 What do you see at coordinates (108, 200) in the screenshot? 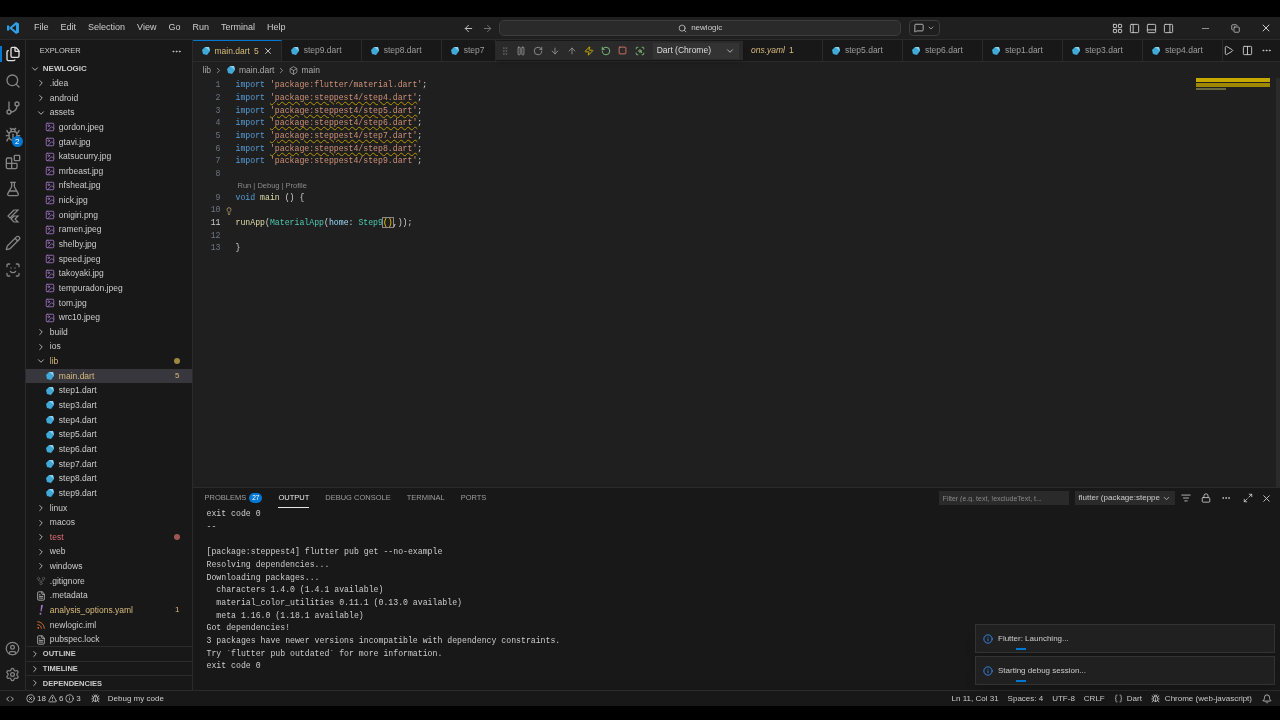
I see `explorer-row: nick.jpg` at bounding box center [108, 200].